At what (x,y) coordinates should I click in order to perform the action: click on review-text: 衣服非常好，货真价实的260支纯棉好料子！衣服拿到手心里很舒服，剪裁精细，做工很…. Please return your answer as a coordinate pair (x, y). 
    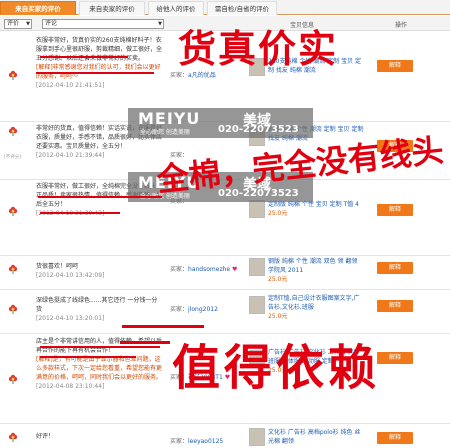
    Looking at the image, I should click on (99, 49).